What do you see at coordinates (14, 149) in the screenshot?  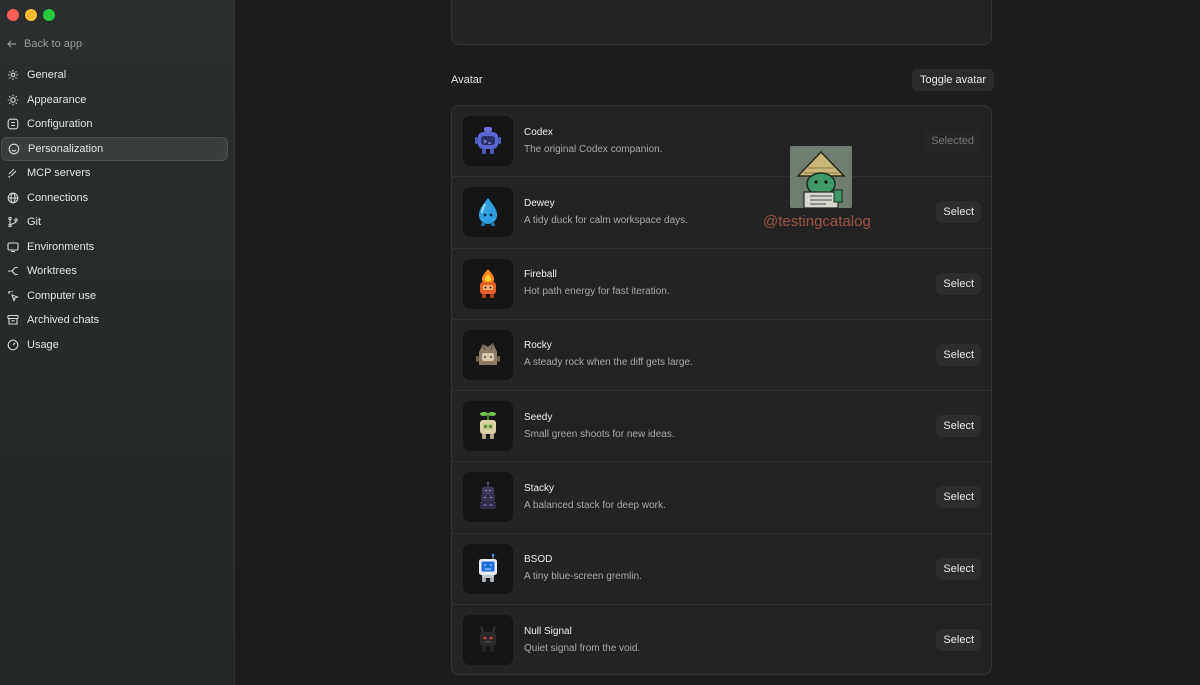 I see `smile-icon` at bounding box center [14, 149].